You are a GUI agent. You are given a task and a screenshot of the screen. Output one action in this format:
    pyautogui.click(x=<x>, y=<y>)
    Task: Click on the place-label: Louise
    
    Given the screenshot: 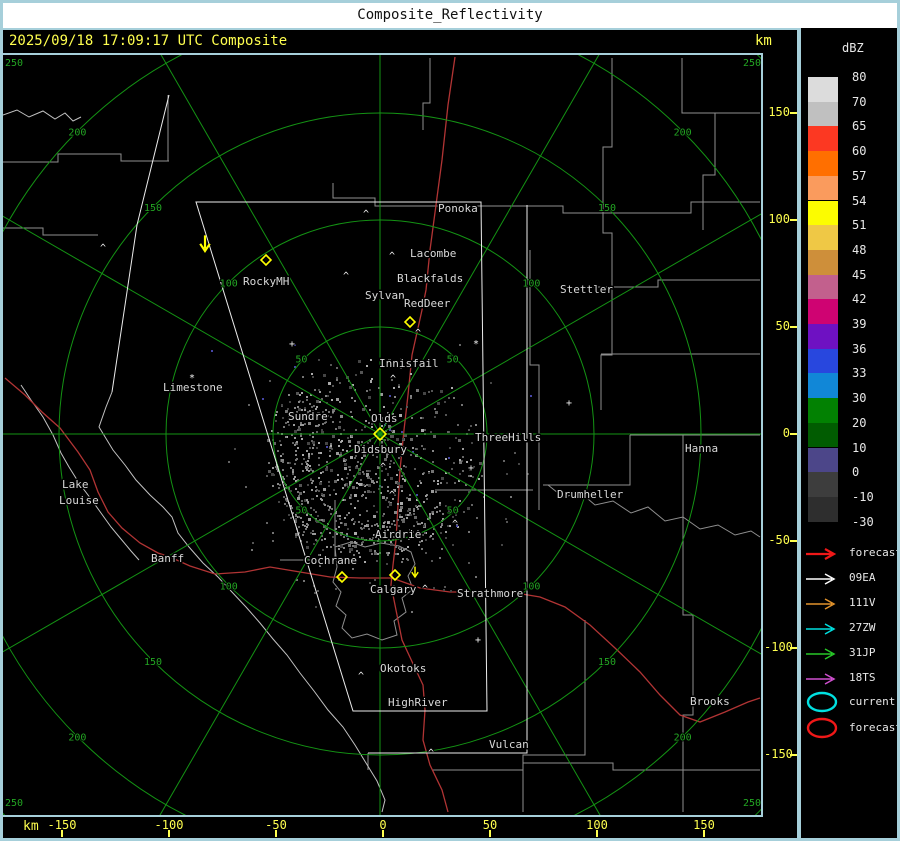 What is the action you would take?
    pyautogui.click(x=79, y=500)
    